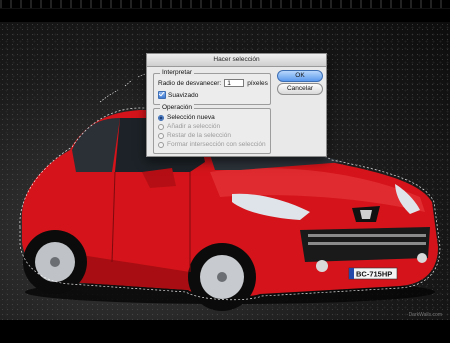  I want to click on operation-option-new: Selección nueva, so click(186, 117).